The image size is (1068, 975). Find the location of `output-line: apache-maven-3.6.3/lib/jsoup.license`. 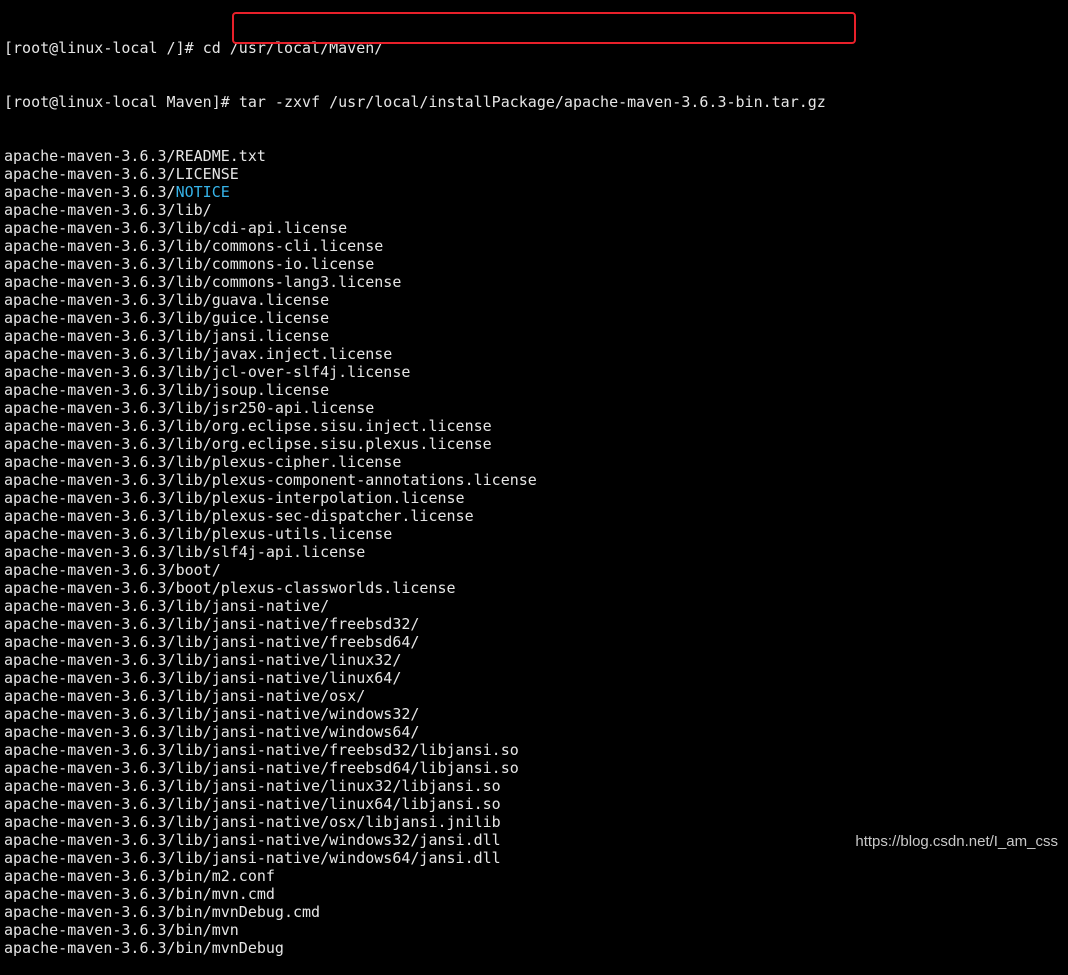

output-line: apache-maven-3.6.3/lib/jsoup.license is located at coordinates (167, 390).